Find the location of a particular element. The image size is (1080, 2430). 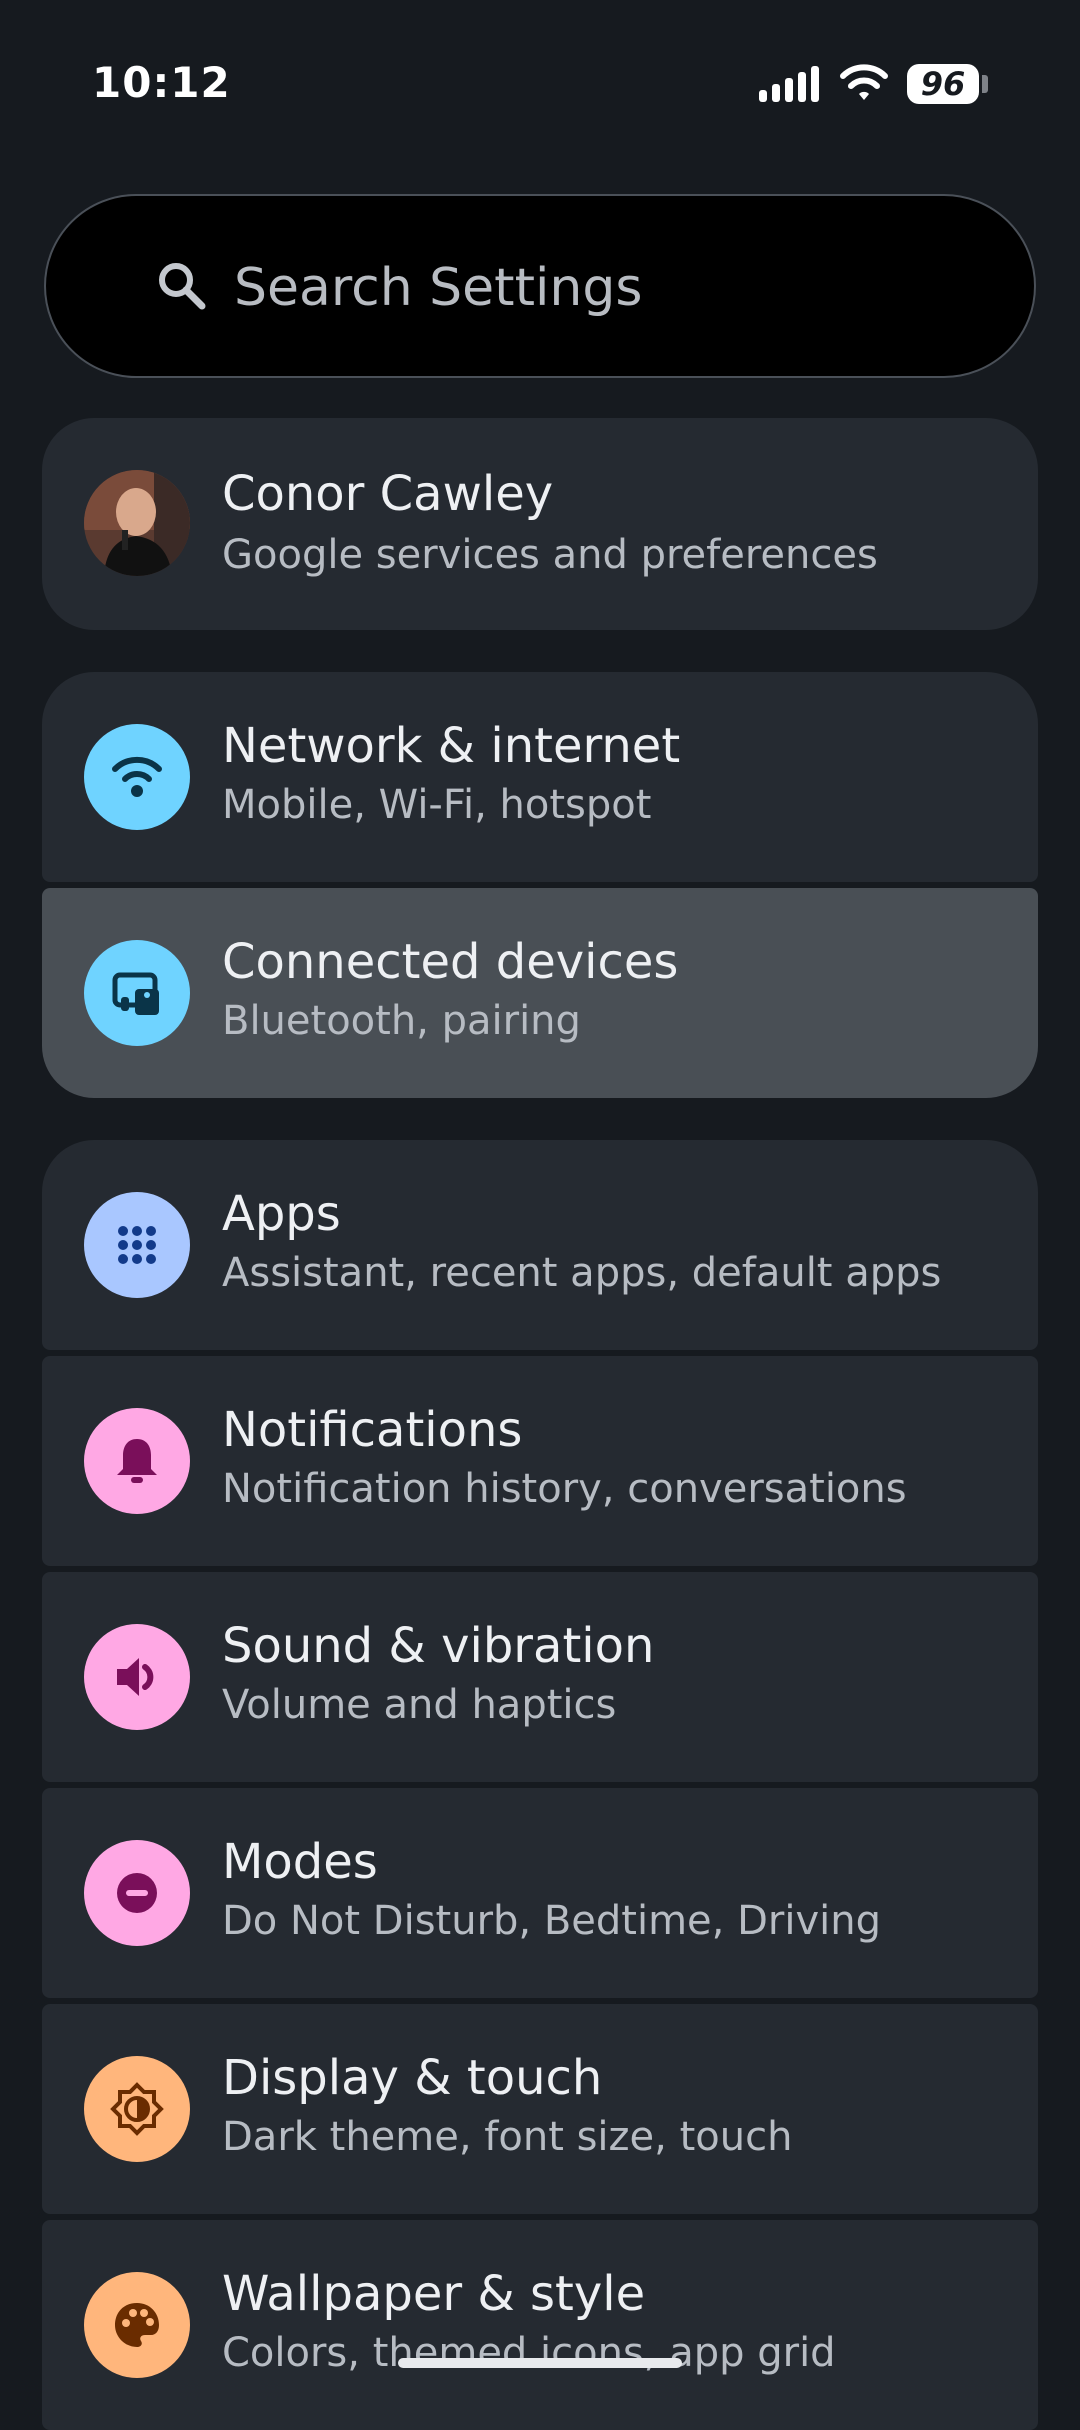

settings-item-connected-devices: Connected devices Bluetooth, pairing is located at coordinates (540, 993).